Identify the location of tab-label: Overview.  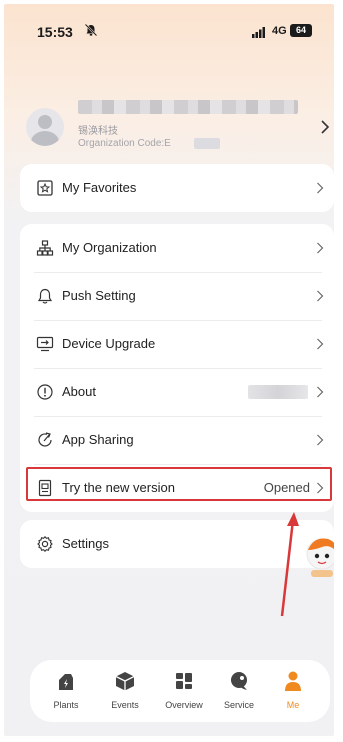
(184, 705).